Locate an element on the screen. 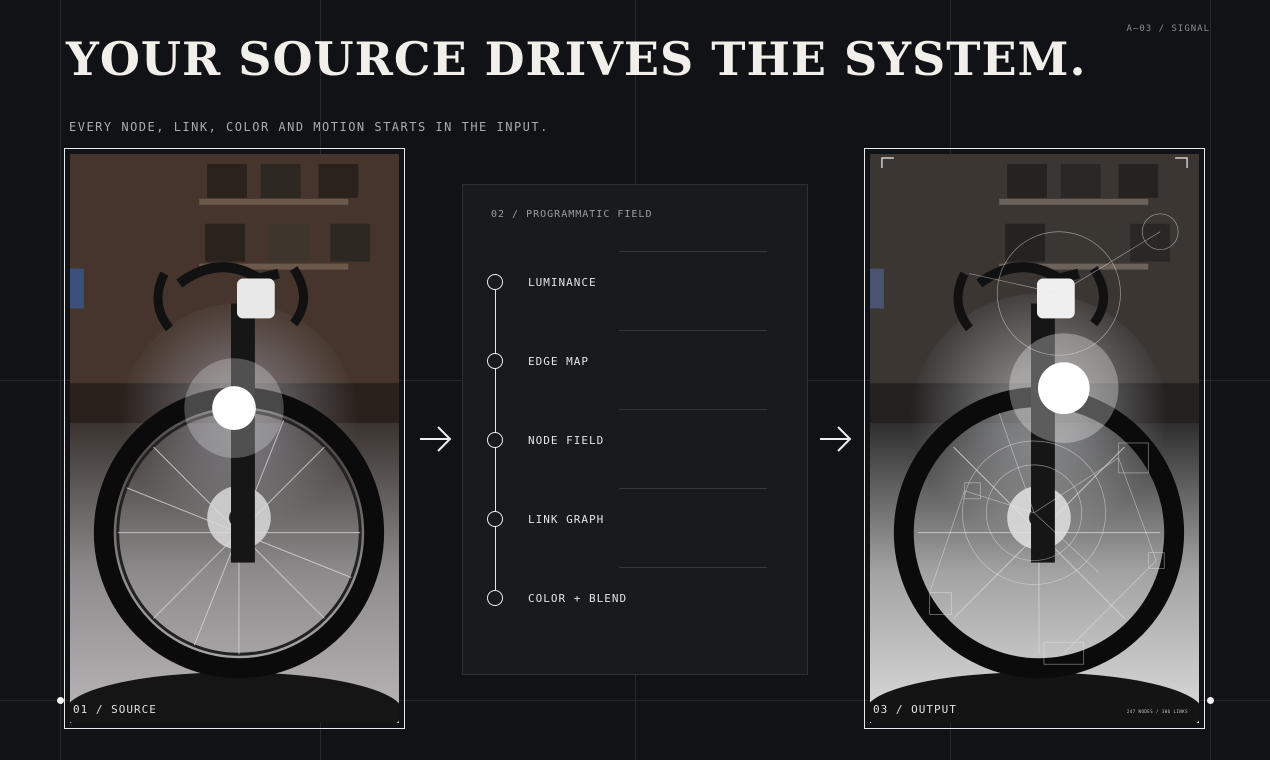 The image size is (1270, 760). step-label: LUMINANCE is located at coordinates (562, 282).